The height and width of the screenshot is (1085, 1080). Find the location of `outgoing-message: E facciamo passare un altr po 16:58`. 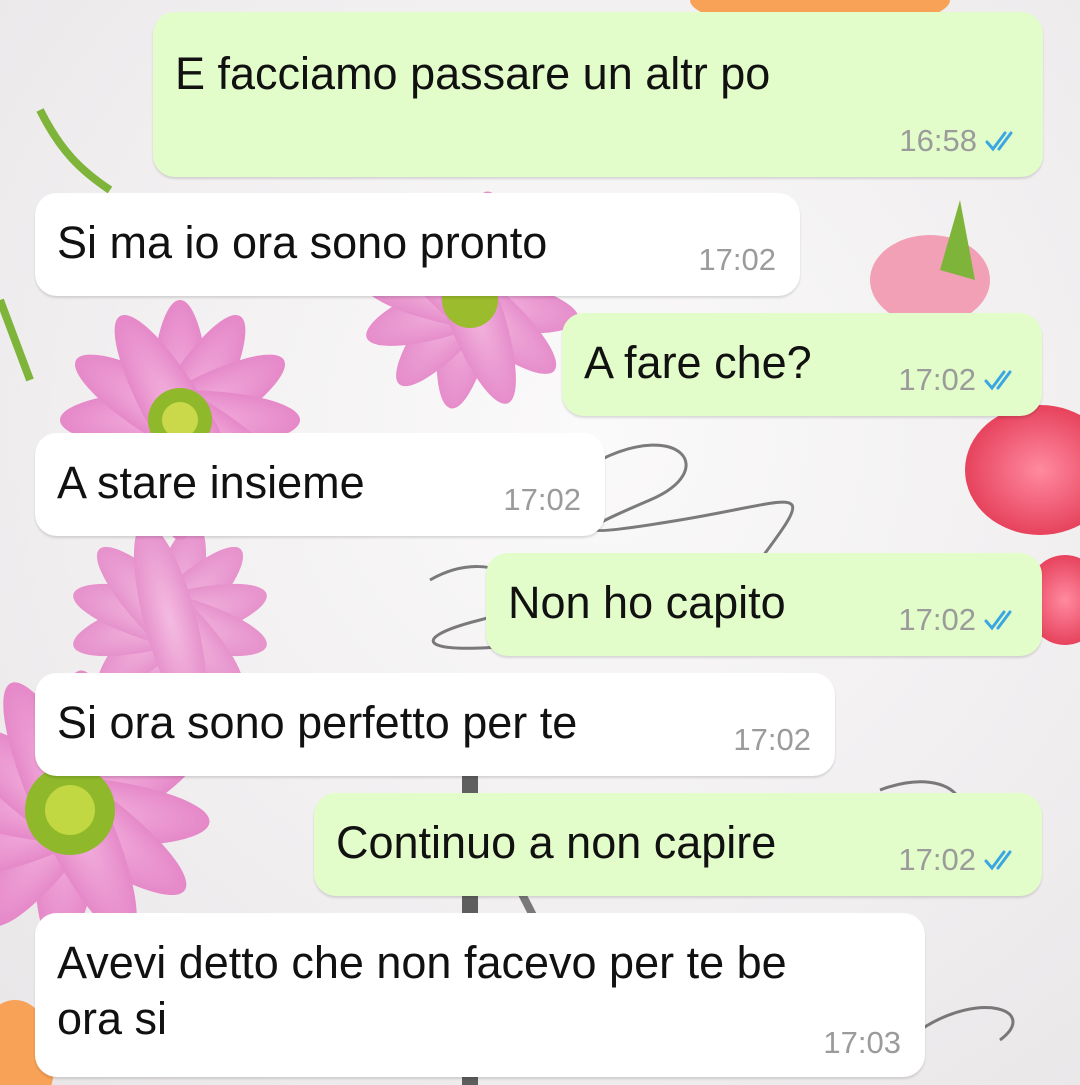

outgoing-message: E facciamo passare un altr po 16:58 is located at coordinates (598, 94).